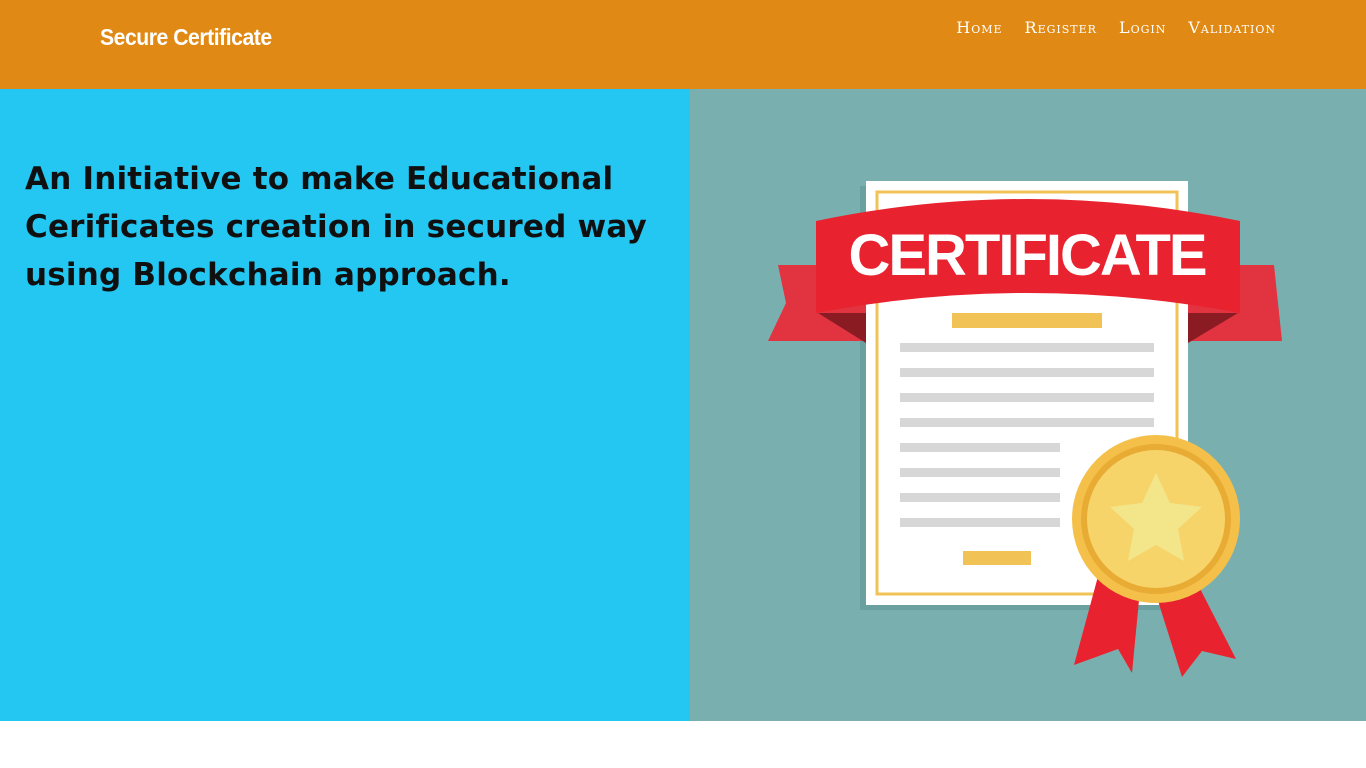 The height and width of the screenshot is (768, 1366). I want to click on nav-register: Register, so click(1061, 27).